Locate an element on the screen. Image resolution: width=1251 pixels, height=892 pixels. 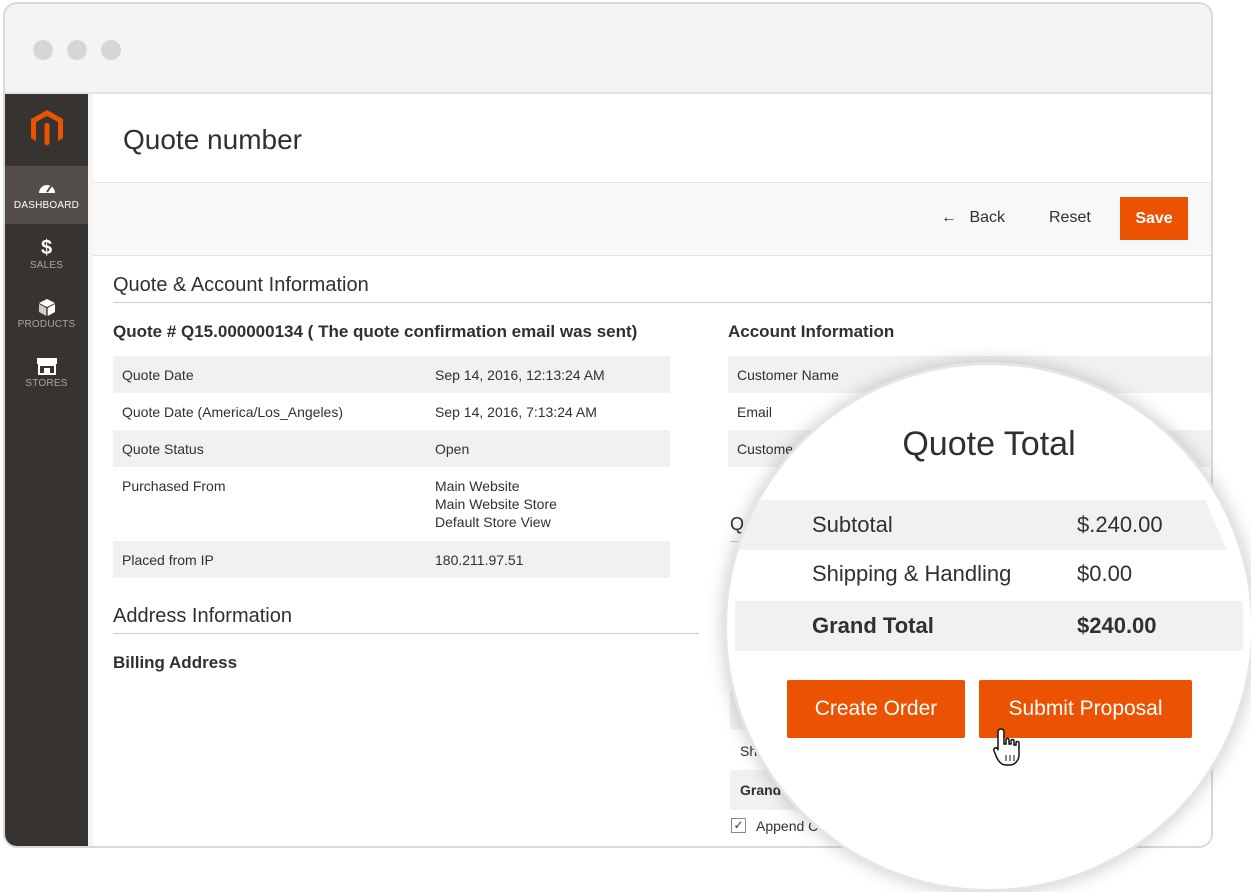
cube-icon is located at coordinates (46, 307).